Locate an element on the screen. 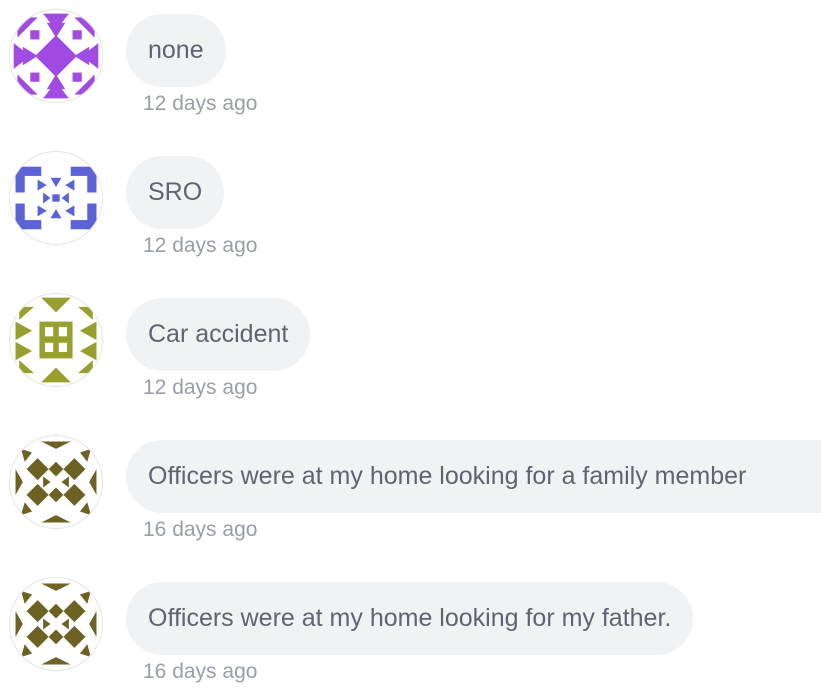 This screenshot has width=821, height=688. comment-bubble: none is located at coordinates (176, 50).